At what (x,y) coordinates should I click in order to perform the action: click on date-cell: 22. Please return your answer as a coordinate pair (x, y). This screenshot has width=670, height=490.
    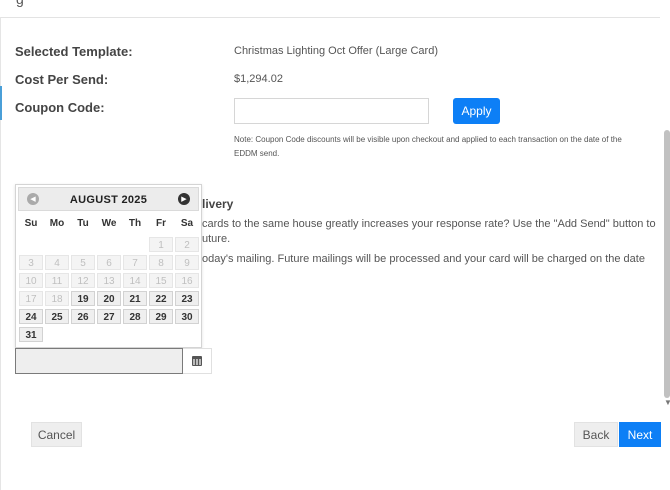
    Looking at the image, I should click on (161, 298).